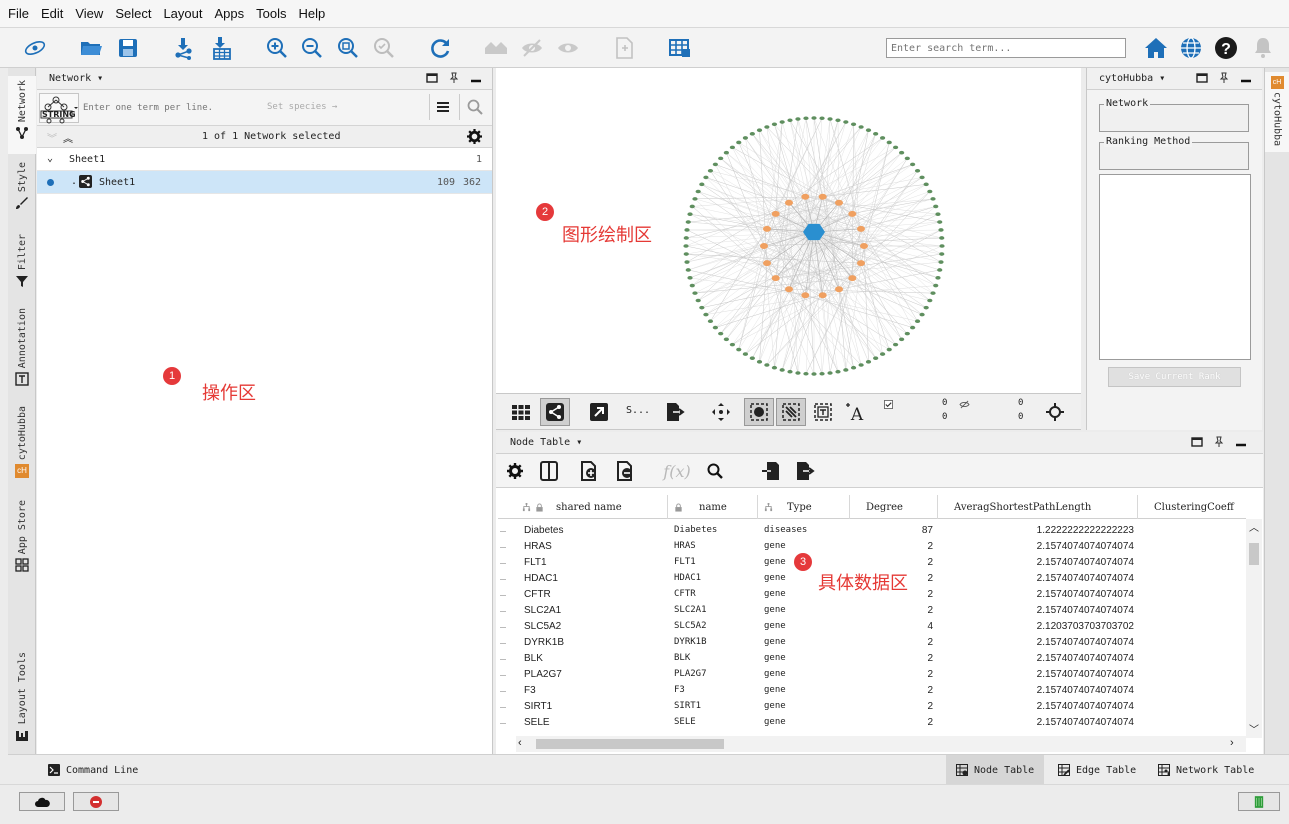 The height and width of the screenshot is (824, 1289). I want to click on export-table-button, so click(805, 471).